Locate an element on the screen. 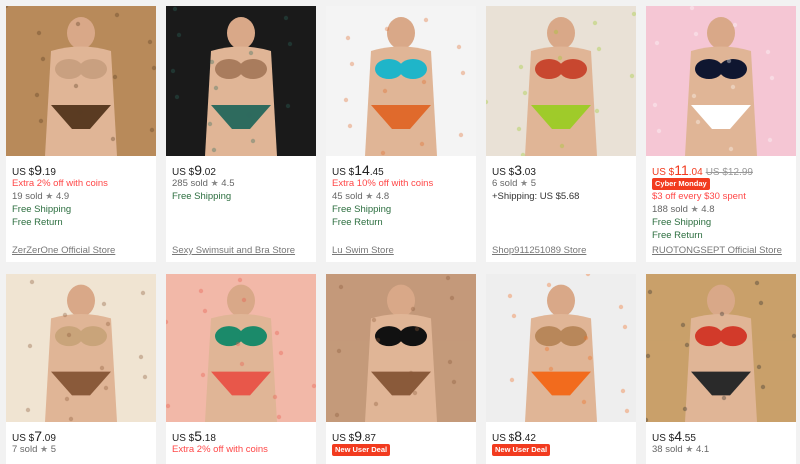  product-info: US $9.87 New User Deal is located at coordinates (402, 442).